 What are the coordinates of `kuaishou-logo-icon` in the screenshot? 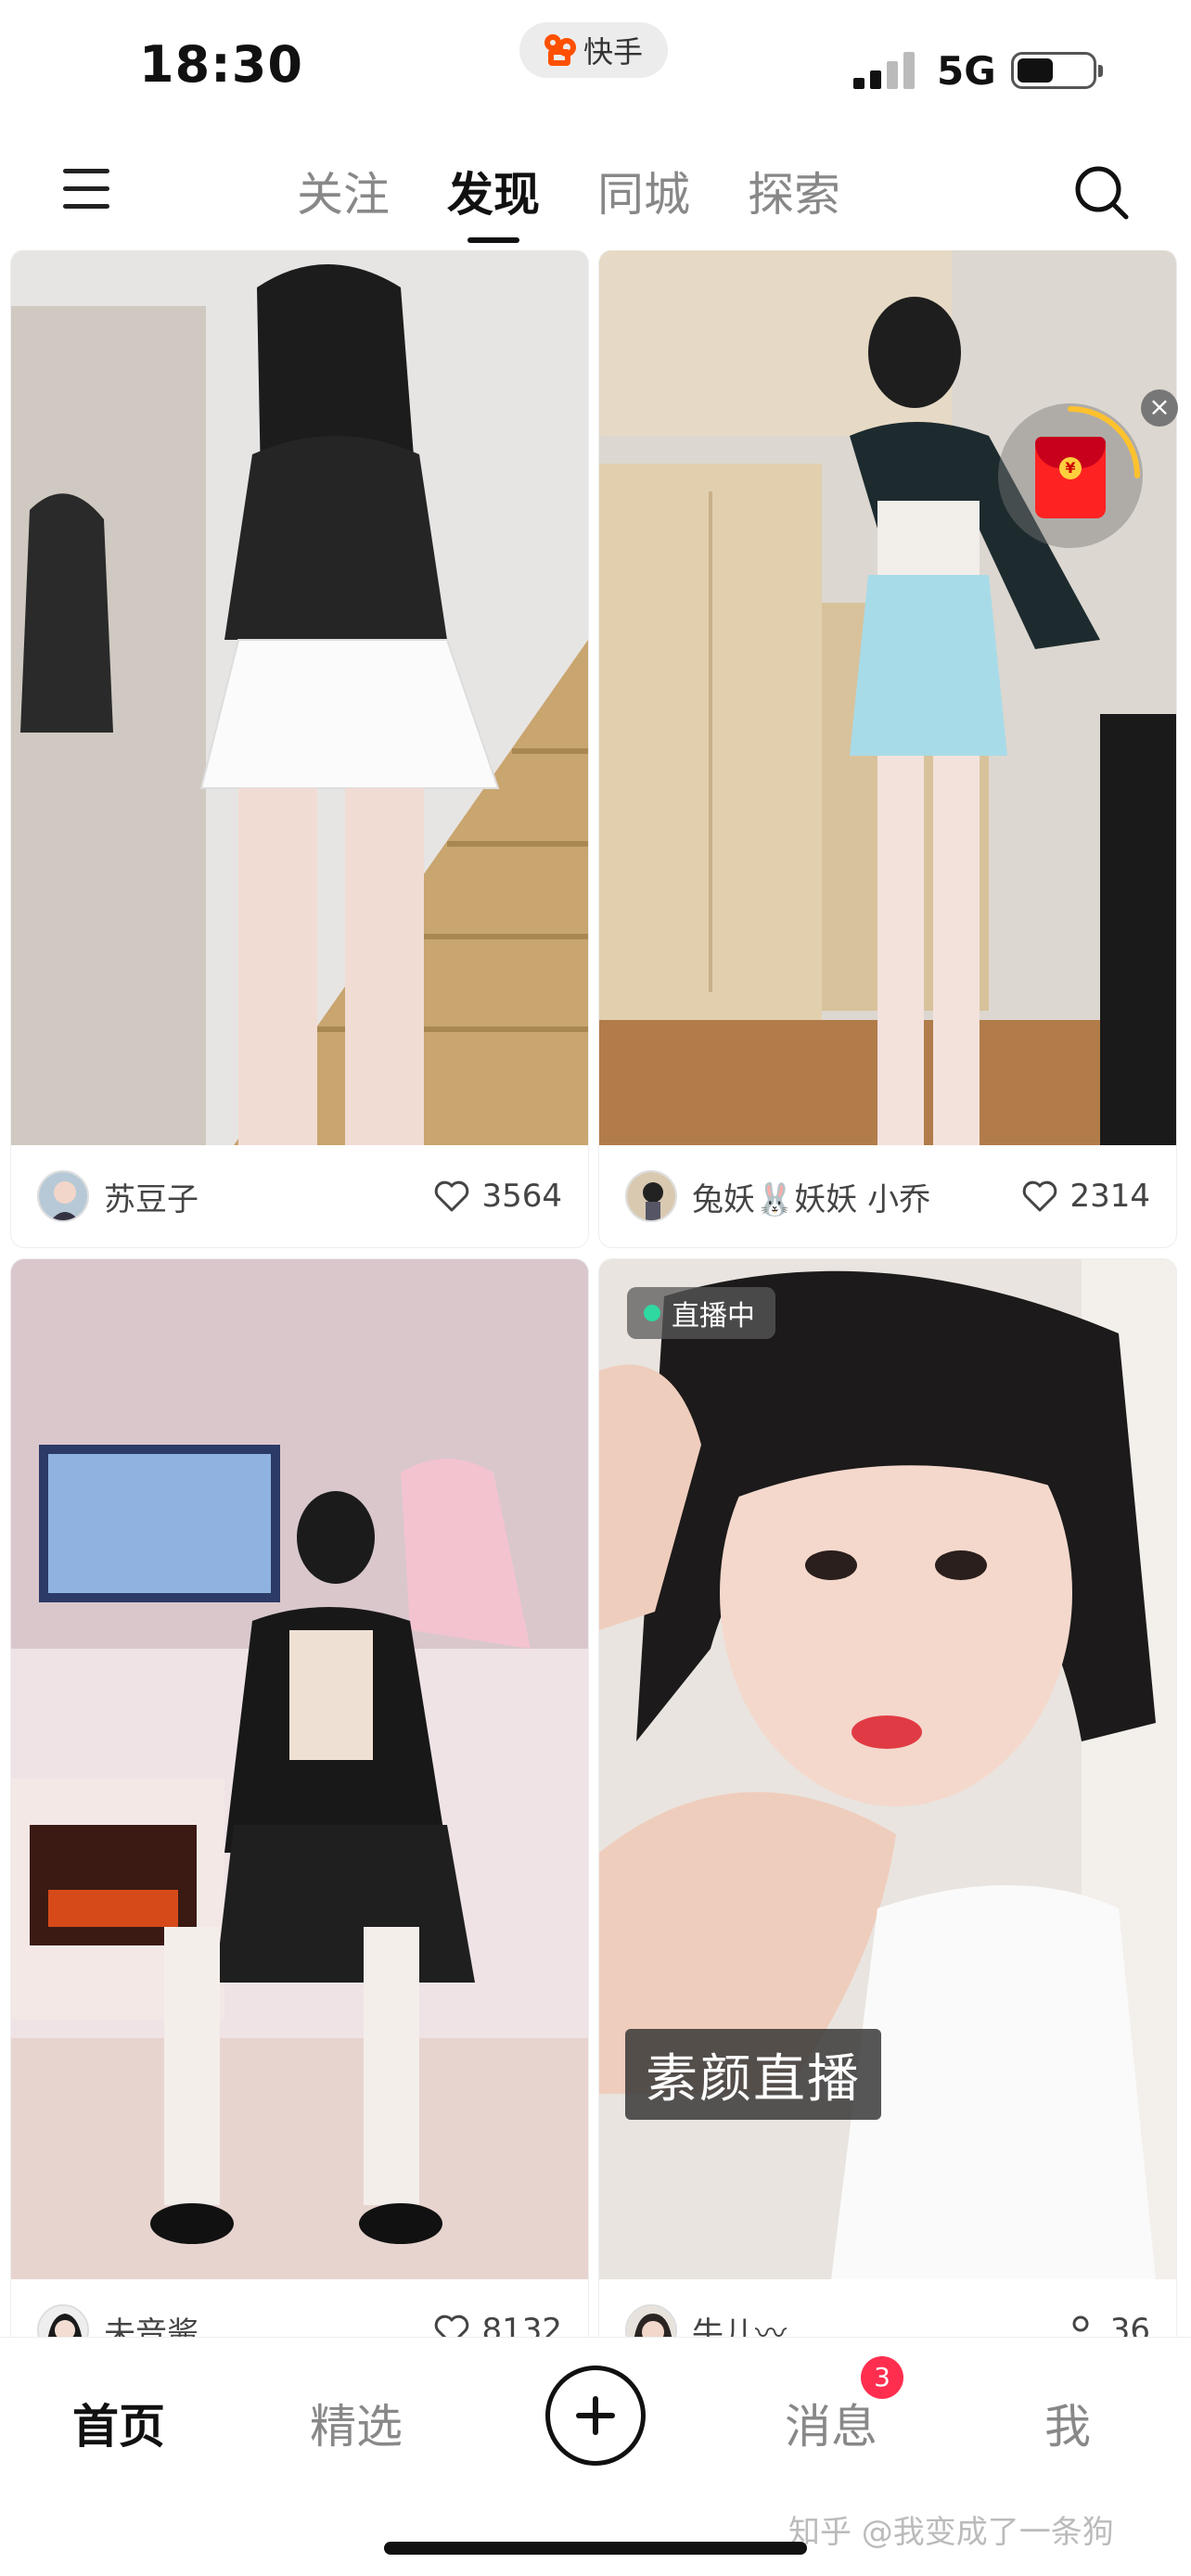 It's located at (560, 50).